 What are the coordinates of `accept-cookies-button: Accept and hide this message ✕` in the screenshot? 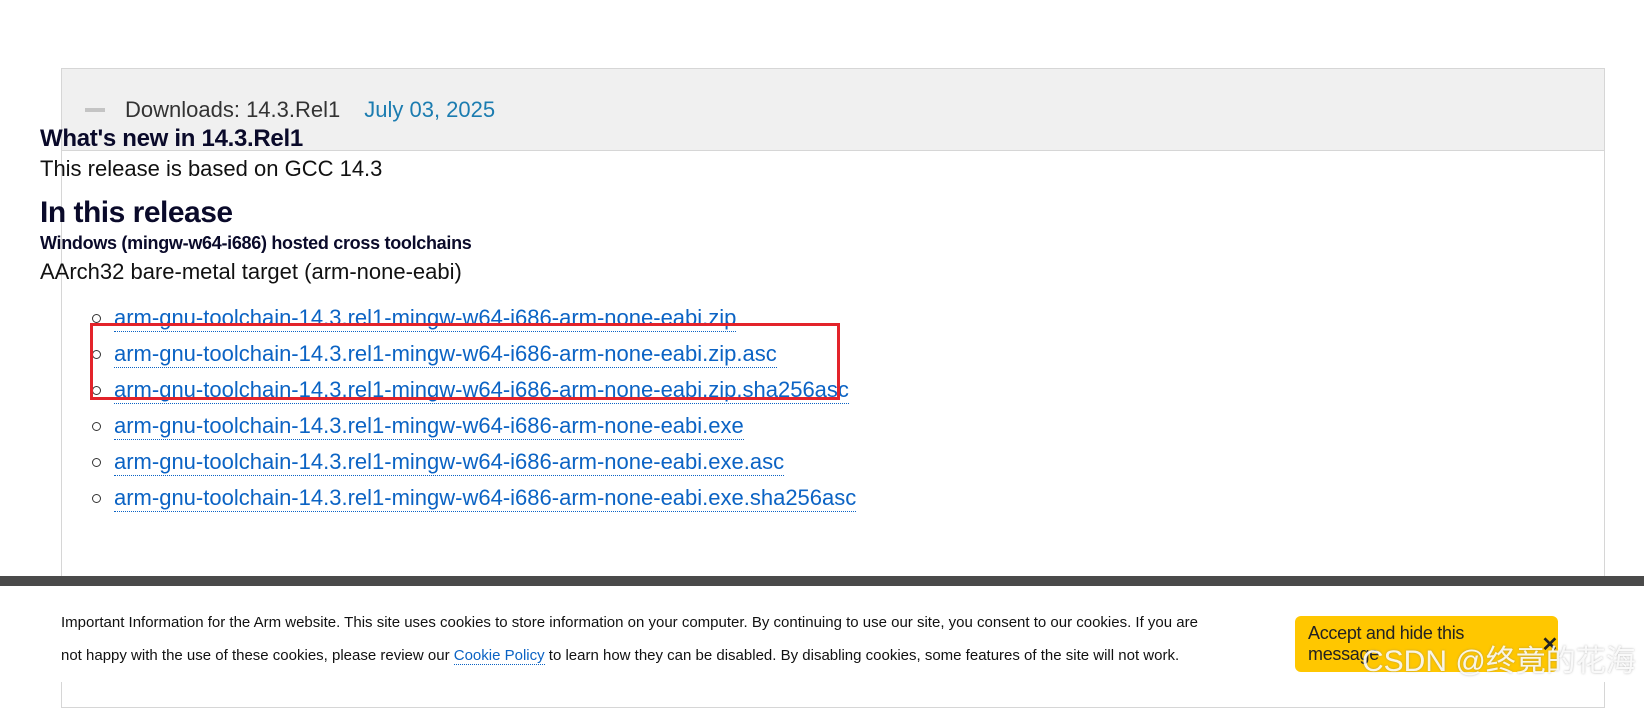 It's located at (1426, 644).